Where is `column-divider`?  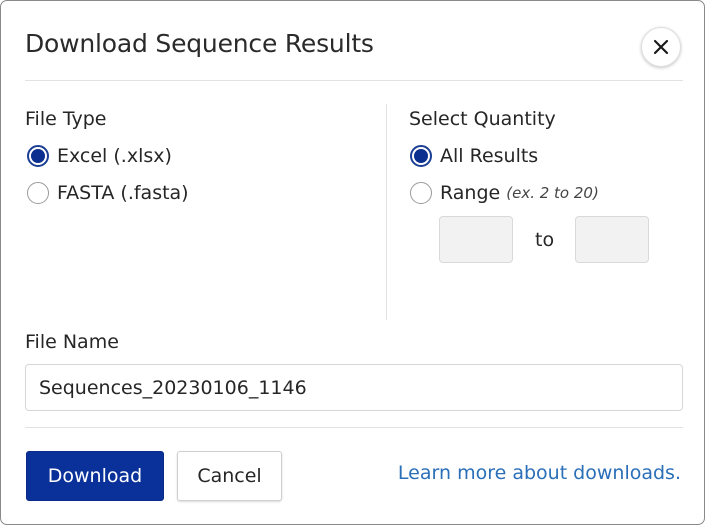
column-divider is located at coordinates (386, 212).